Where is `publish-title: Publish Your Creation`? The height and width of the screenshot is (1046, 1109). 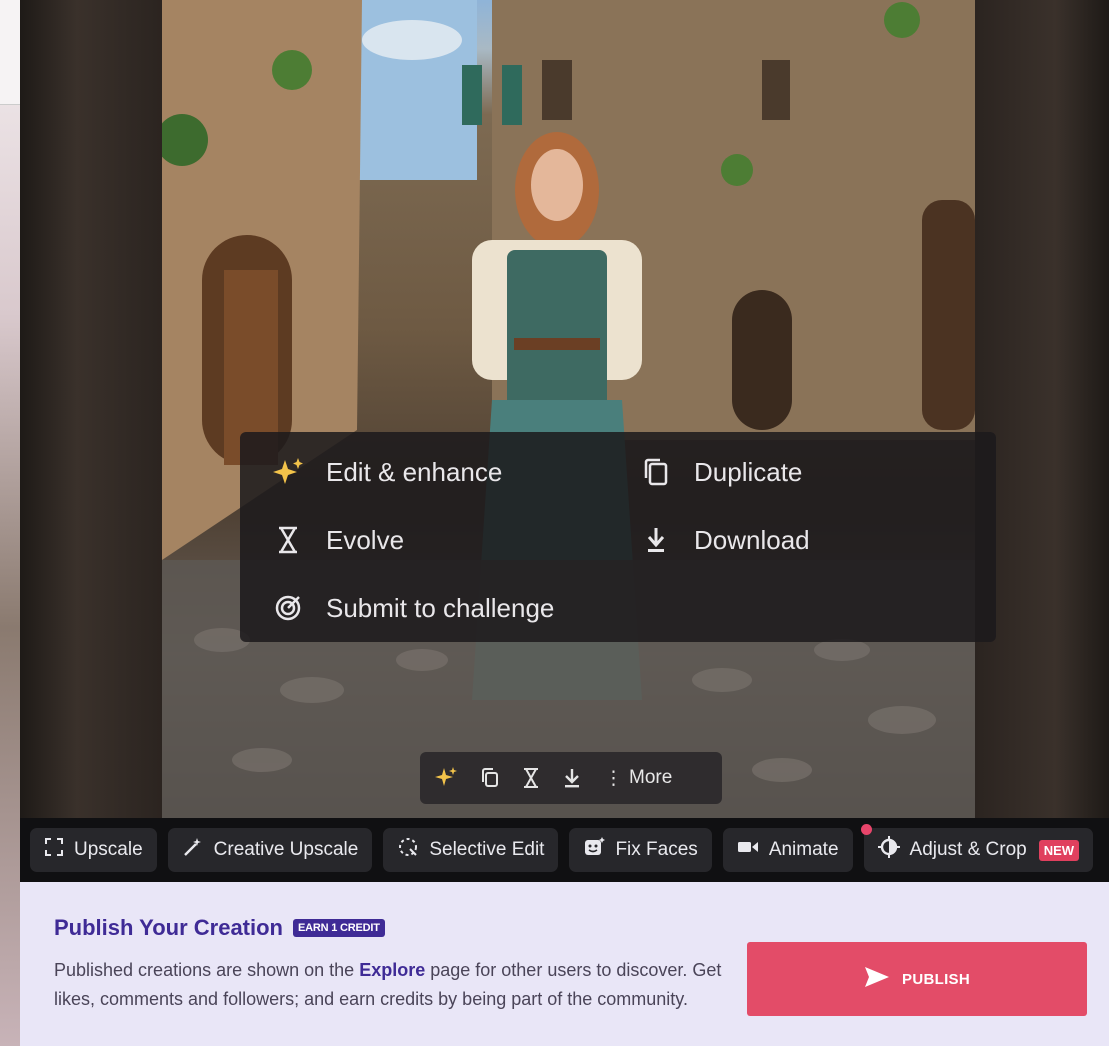
publish-title: Publish Your Creation is located at coordinates (168, 927).